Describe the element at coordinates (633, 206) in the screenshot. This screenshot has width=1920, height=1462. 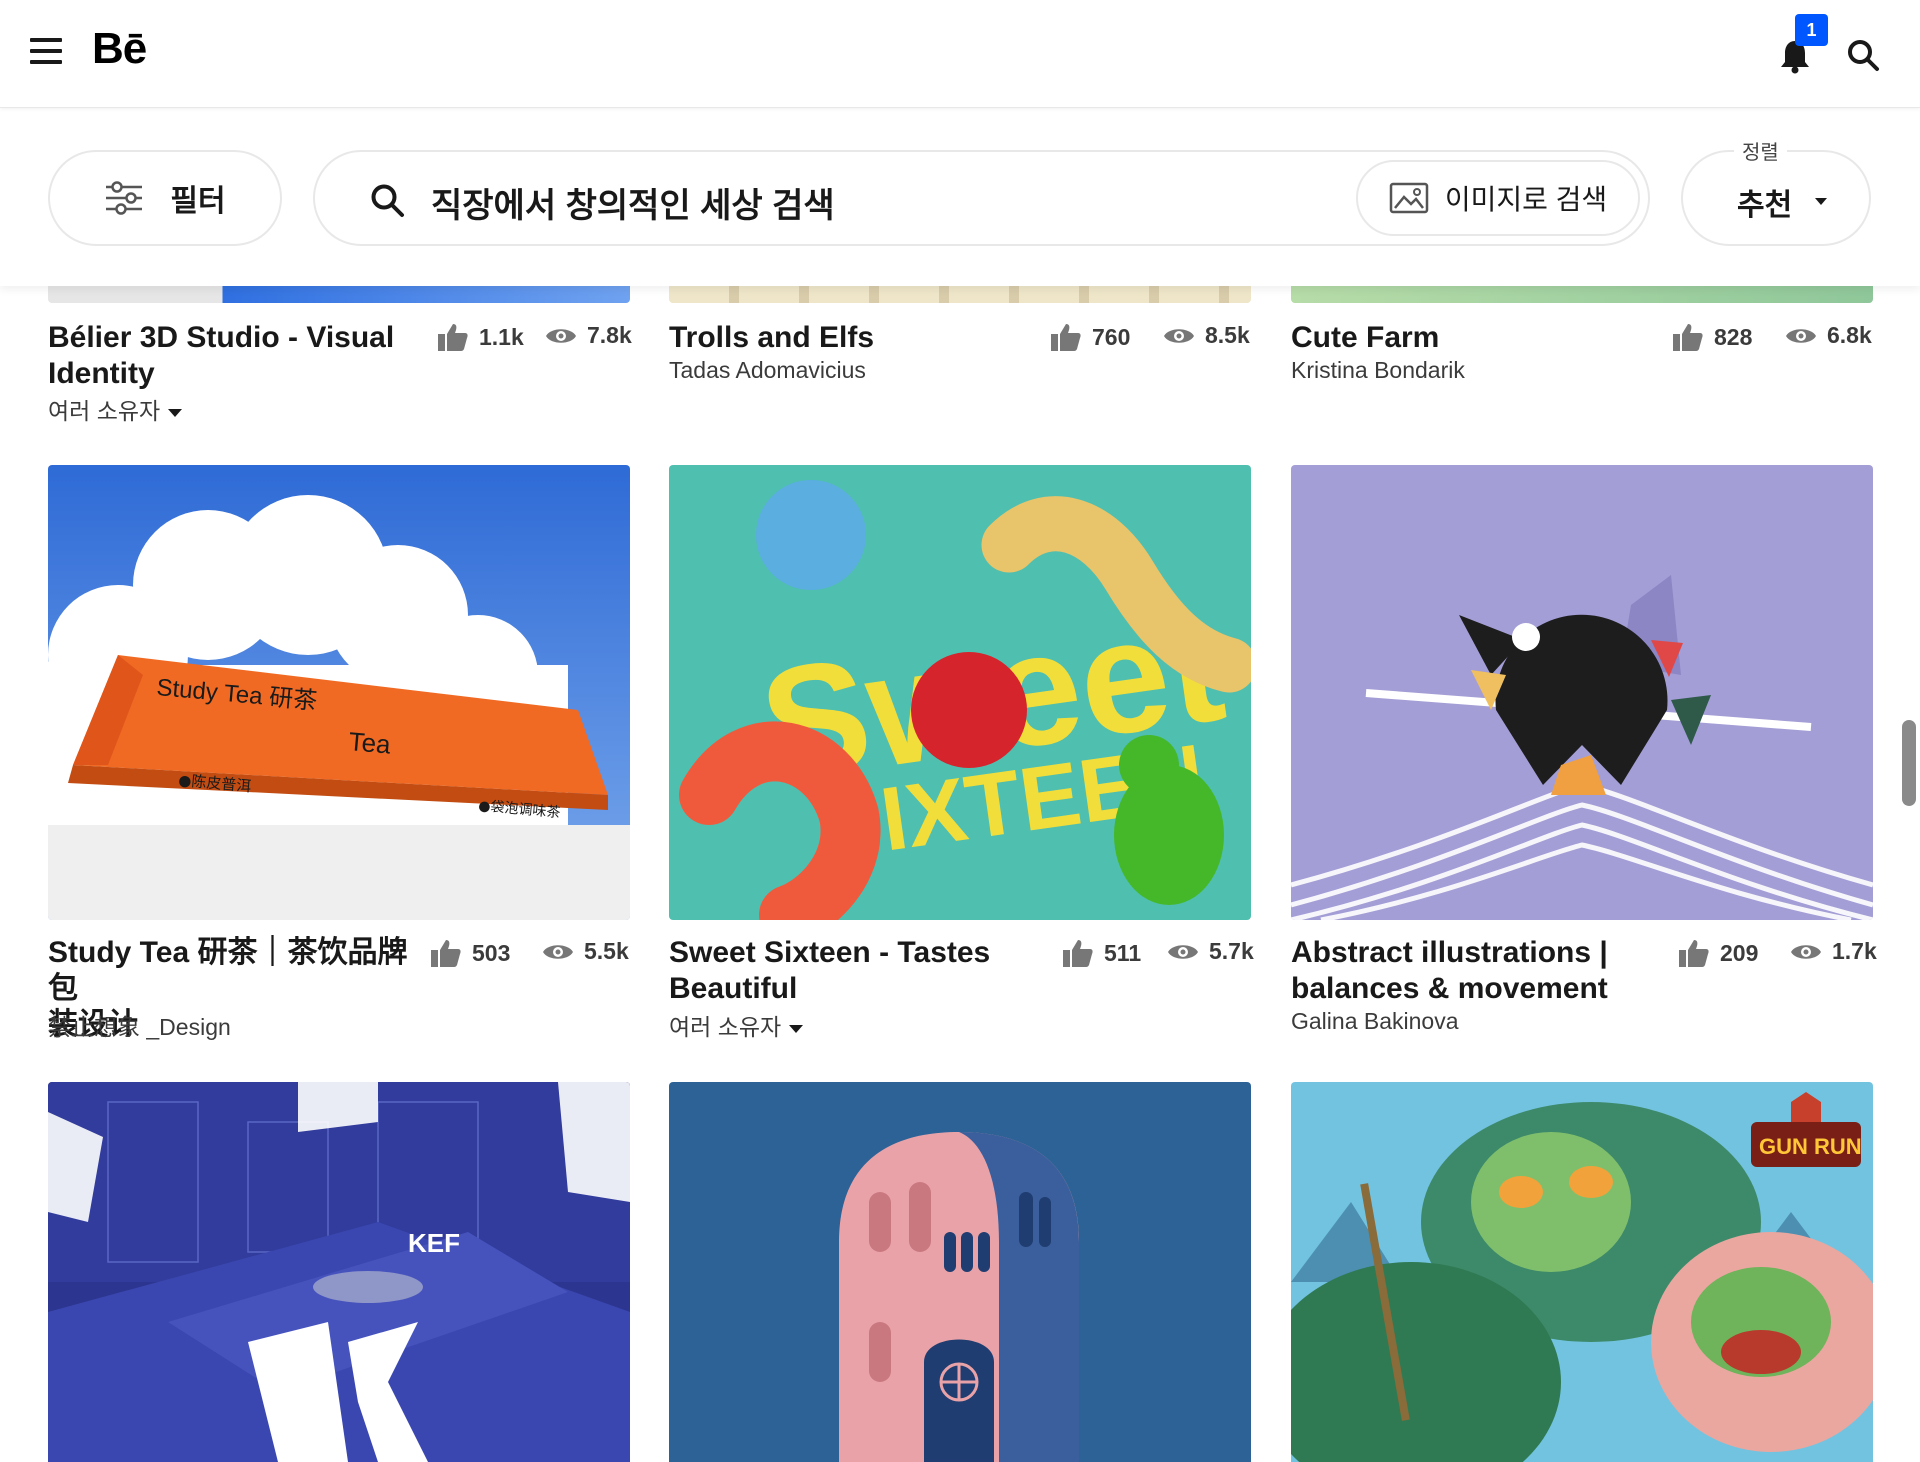
I see `search-placeholder: 직장에서 창의적인 세상 검색` at that location.